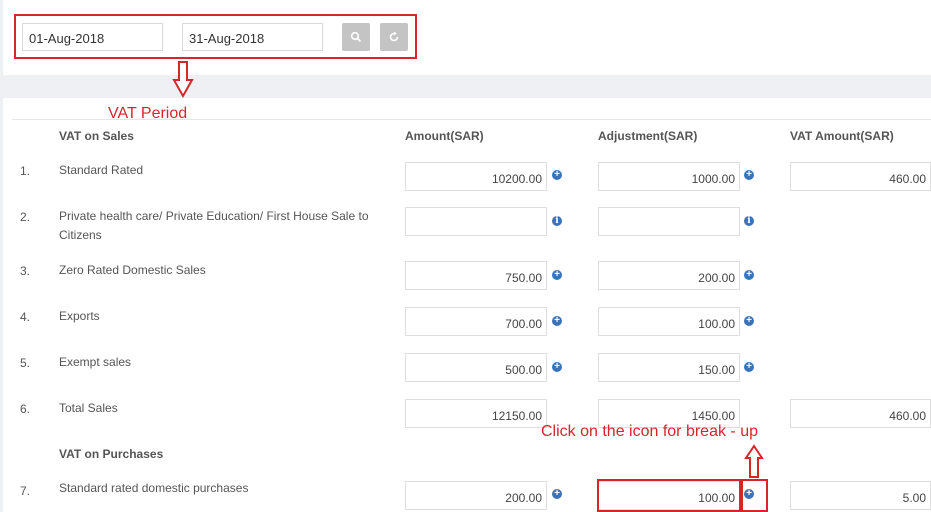 The height and width of the screenshot is (512, 931). What do you see at coordinates (25, 317) in the screenshot?
I see `row-number: 4.` at bounding box center [25, 317].